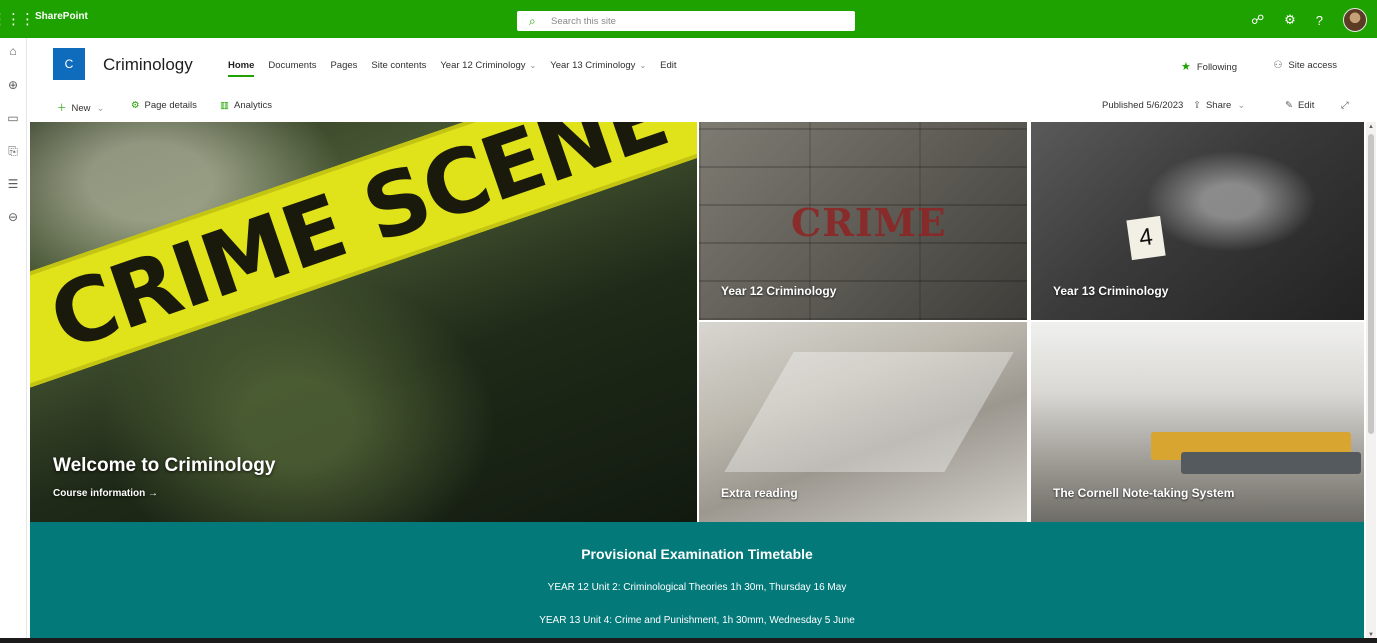  Describe the element at coordinates (105, 493) in the screenshot. I see `course-information-link: Course information →` at that location.